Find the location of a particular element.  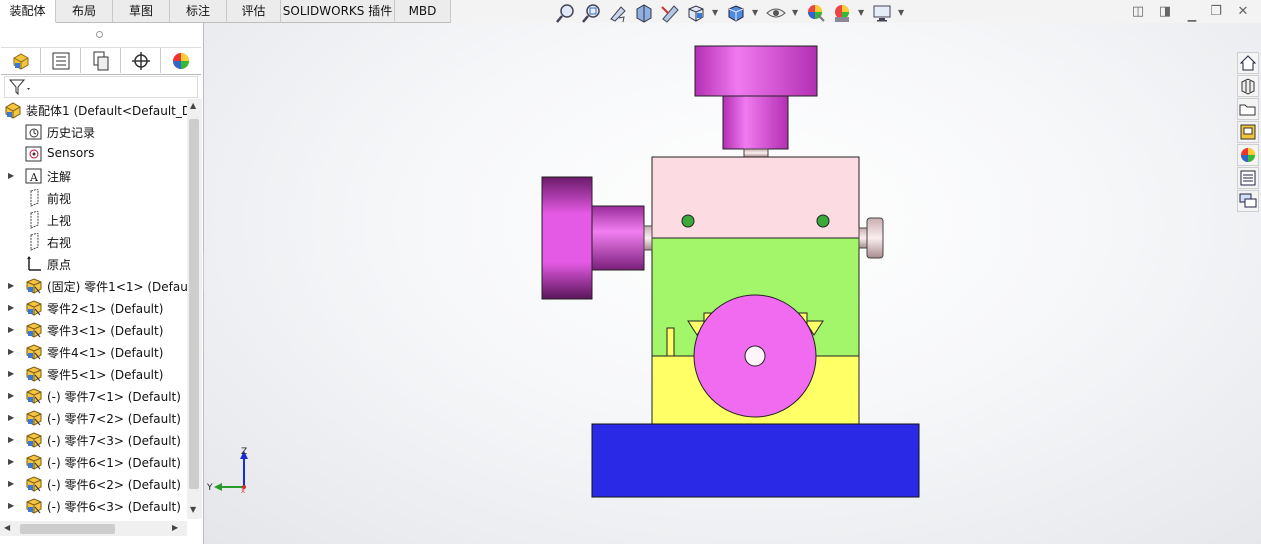

display-style-icon is located at coordinates (736, 13).